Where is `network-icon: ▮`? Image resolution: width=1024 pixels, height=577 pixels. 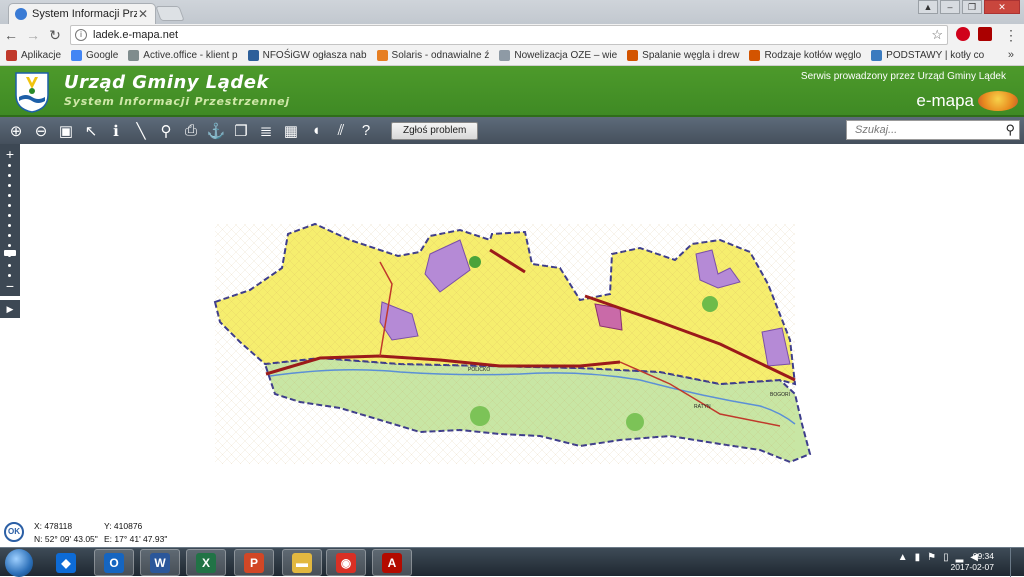
network-icon: ▮ is located at coordinates (918, 557).